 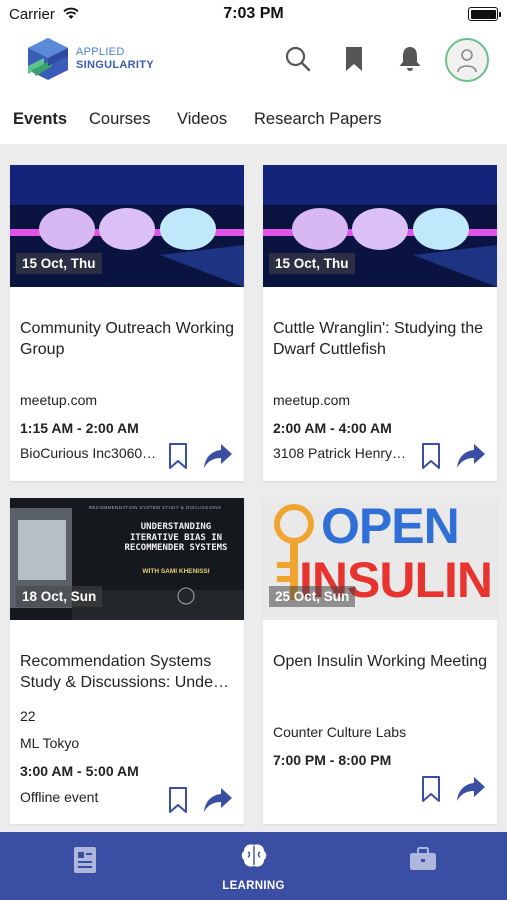 I want to click on image-subcaption: WITH SAMI KHENISSI, so click(x=176, y=571).